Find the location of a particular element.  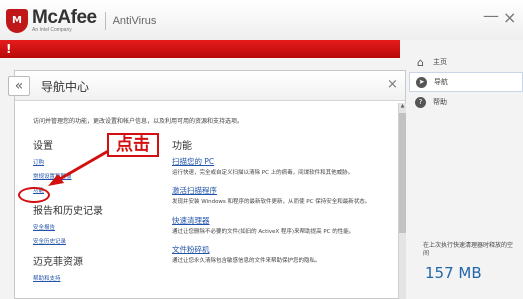

annotation-callout: 点击 is located at coordinates (133, 145).